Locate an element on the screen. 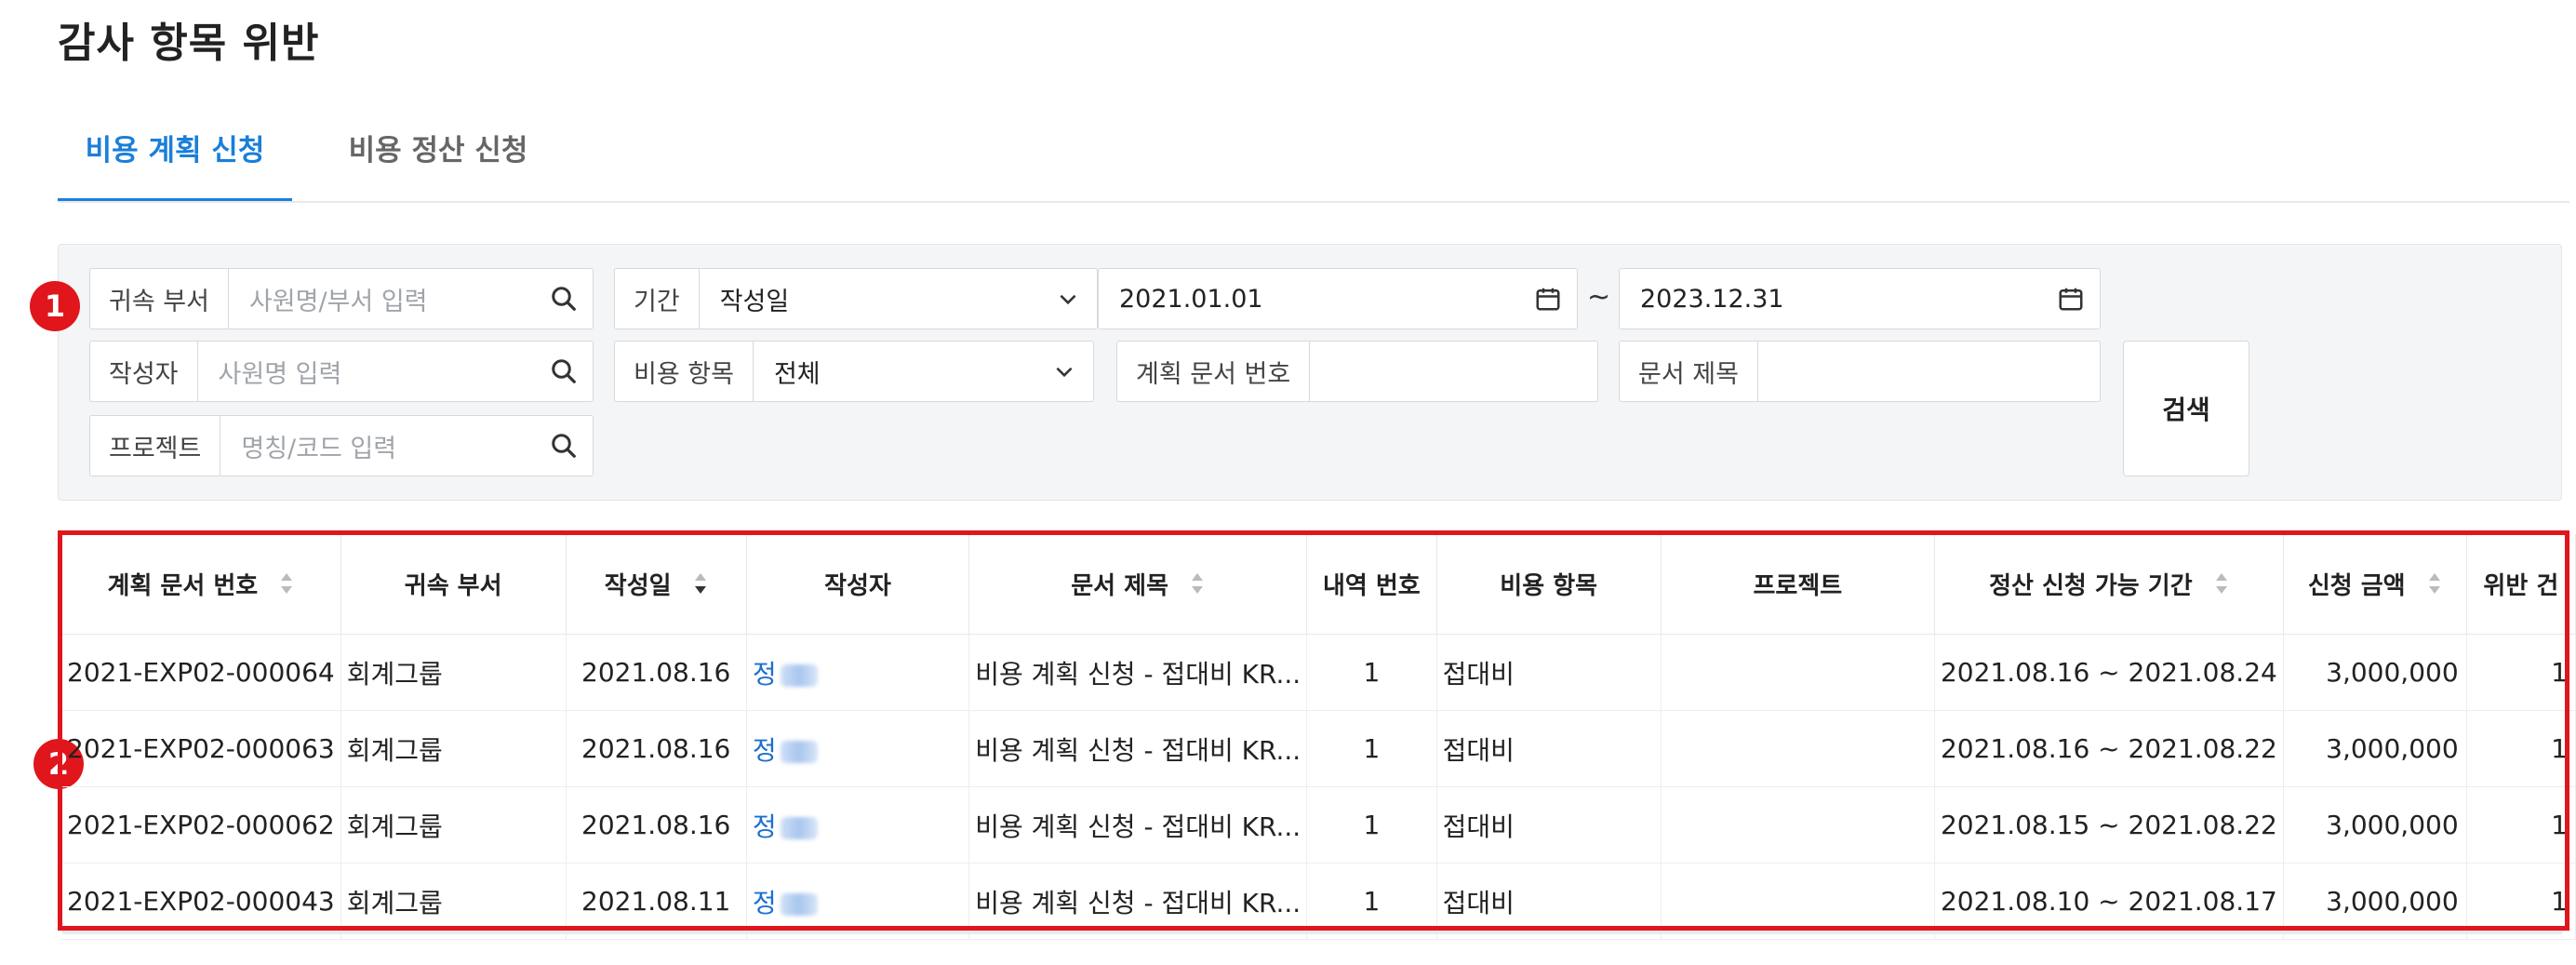 The height and width of the screenshot is (965, 2576). expense-item-select: 전체 is located at coordinates (894, 371).